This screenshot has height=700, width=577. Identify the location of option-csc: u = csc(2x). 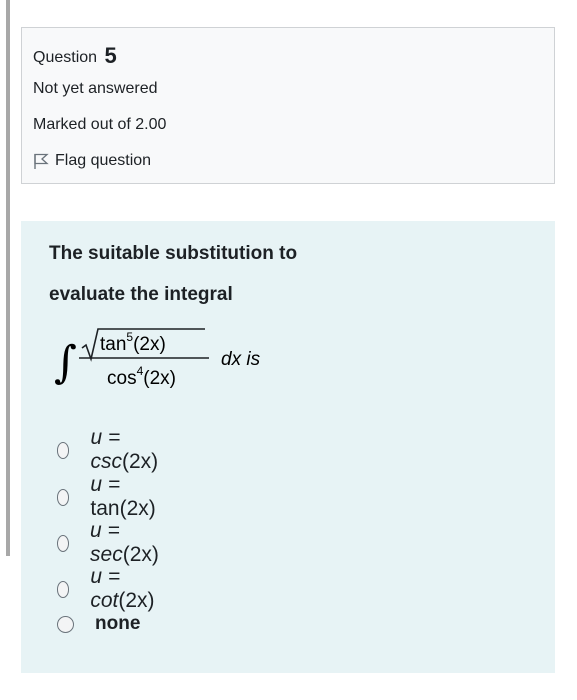
(110, 450).